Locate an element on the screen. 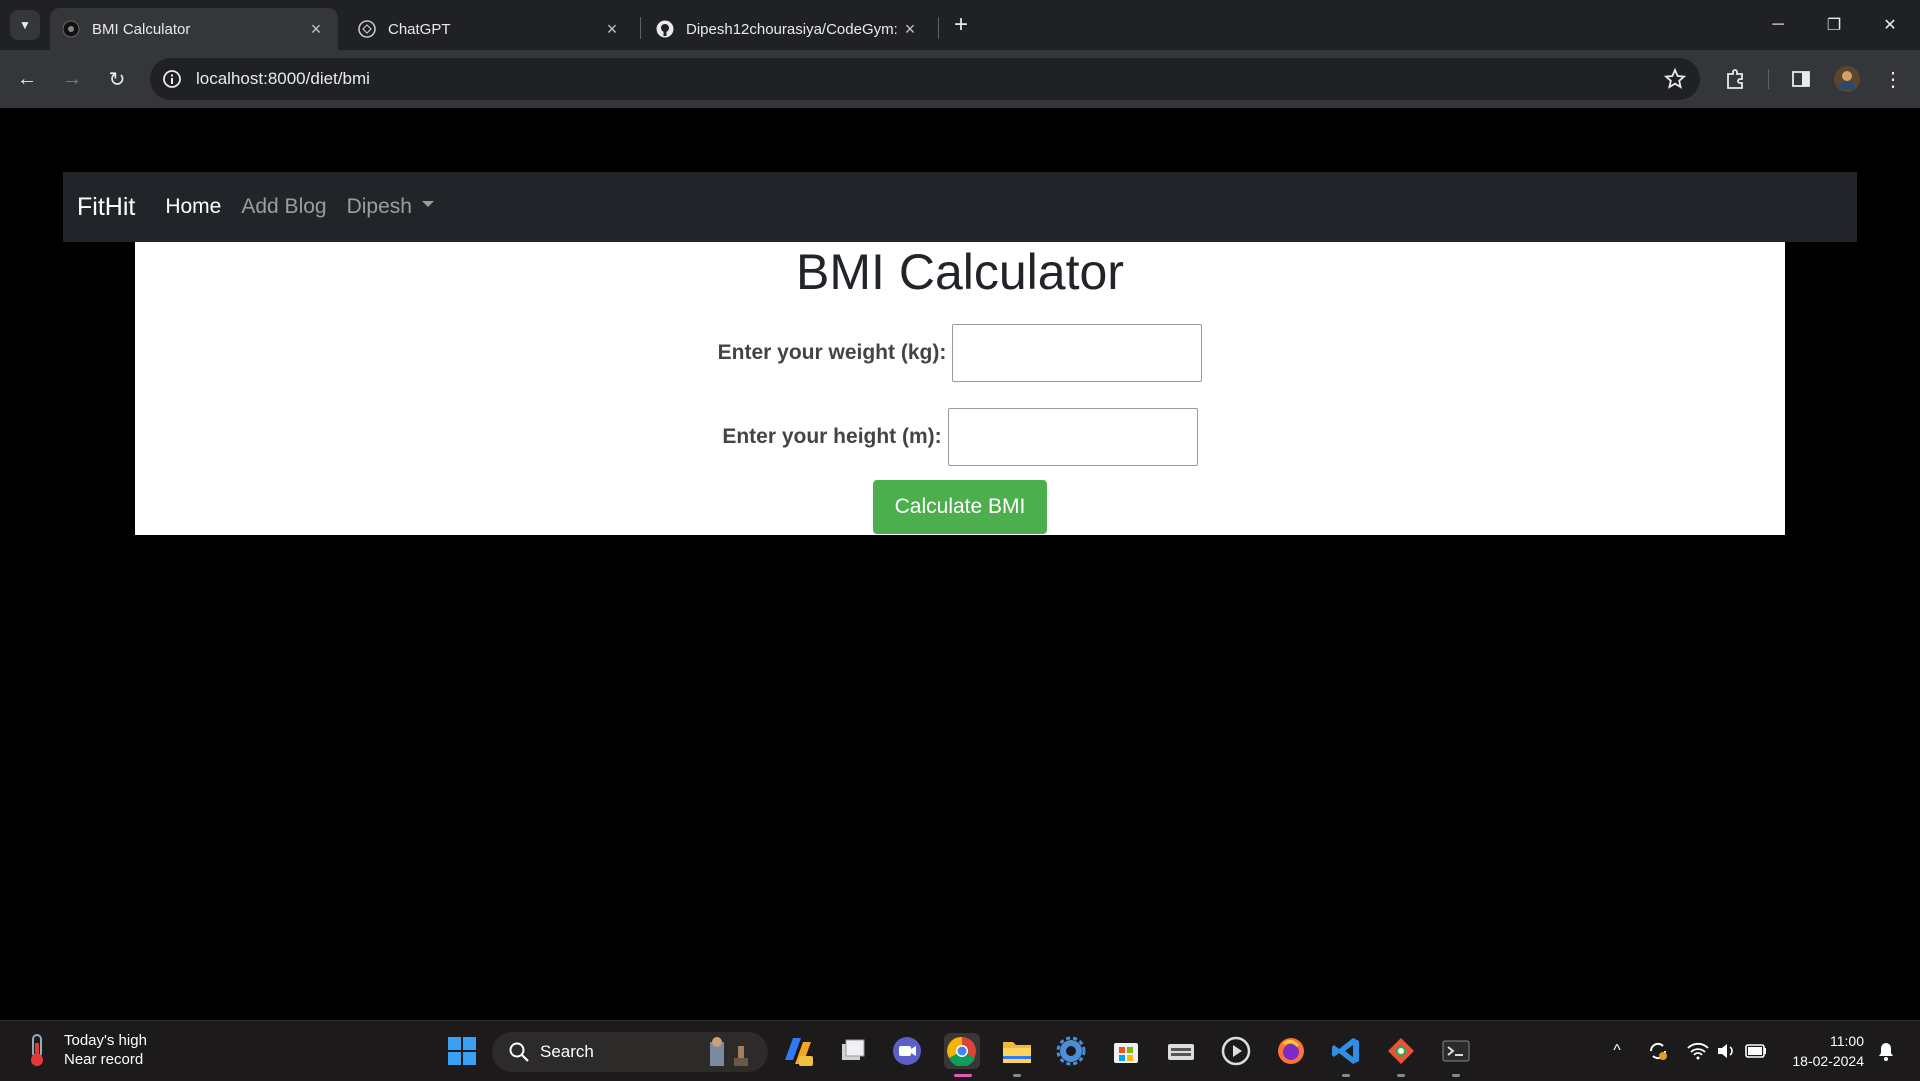 The image size is (1920, 1081). bookmark-star-icon is located at coordinates (1675, 78).